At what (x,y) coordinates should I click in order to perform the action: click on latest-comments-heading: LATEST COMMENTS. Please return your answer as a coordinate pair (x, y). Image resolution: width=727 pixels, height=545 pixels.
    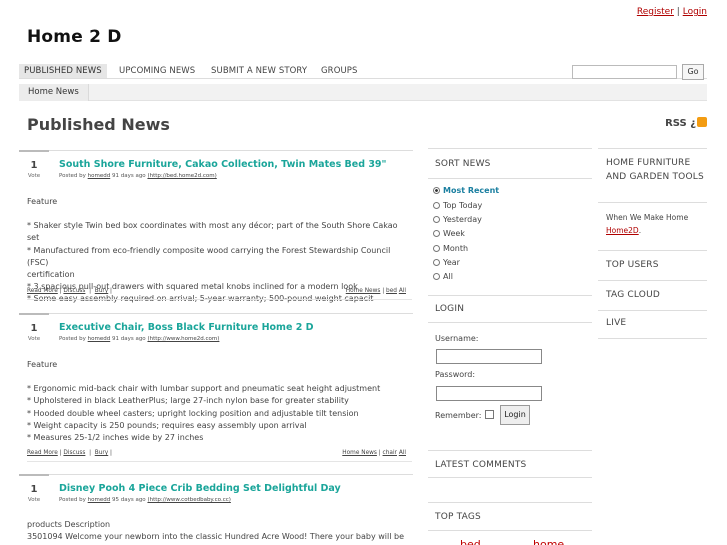
    Looking at the image, I should click on (481, 465).